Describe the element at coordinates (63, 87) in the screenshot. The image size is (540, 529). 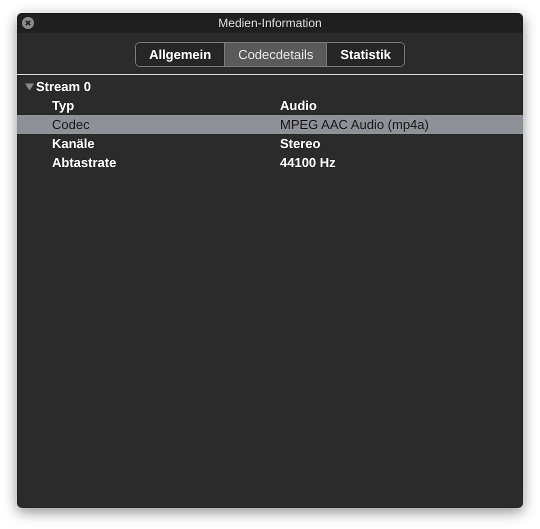
I see `stream-label: Stream 0` at that location.